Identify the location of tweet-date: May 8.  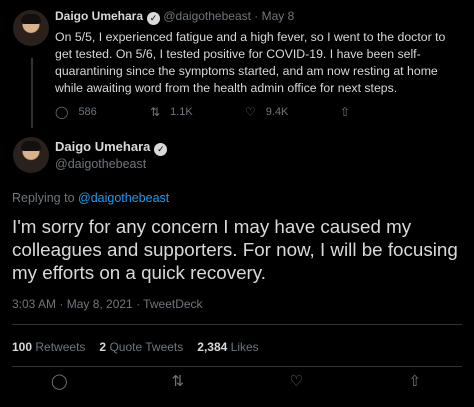
(278, 16).